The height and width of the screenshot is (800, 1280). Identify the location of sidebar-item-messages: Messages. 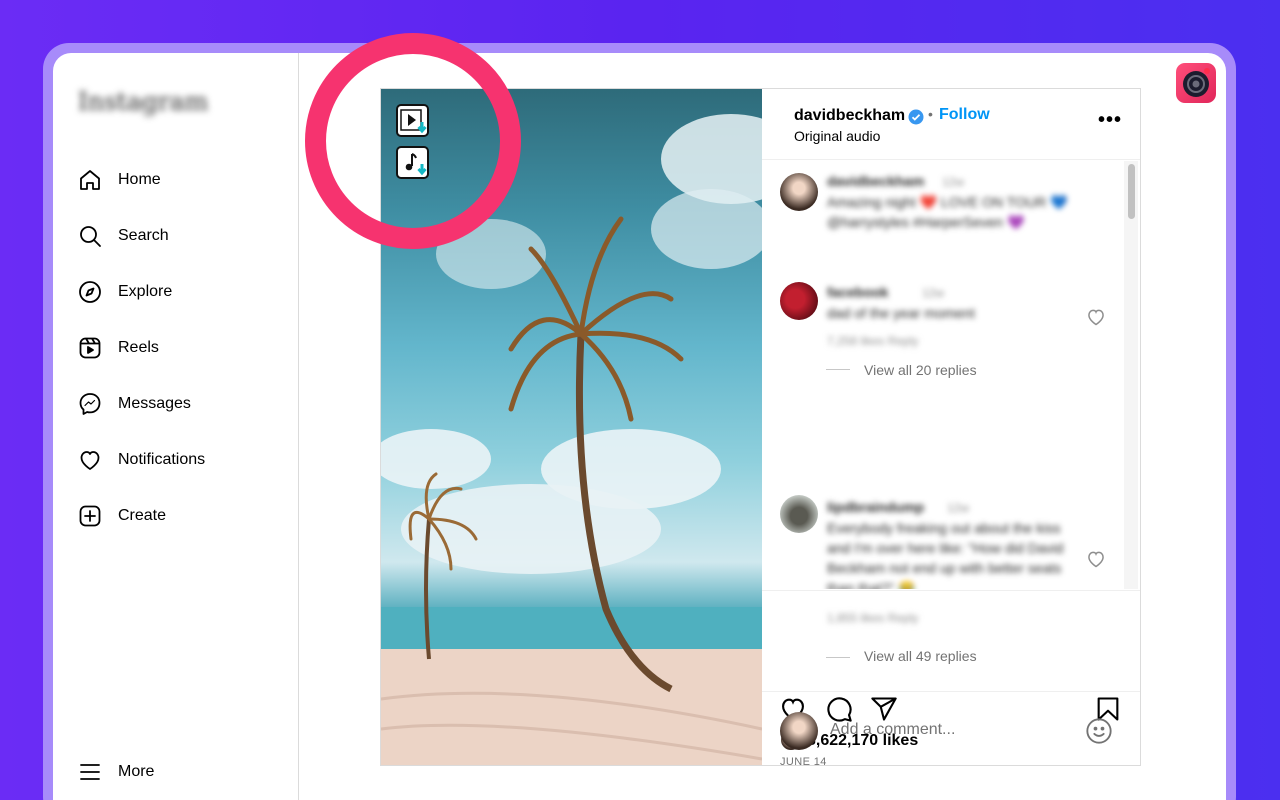
(134, 404).